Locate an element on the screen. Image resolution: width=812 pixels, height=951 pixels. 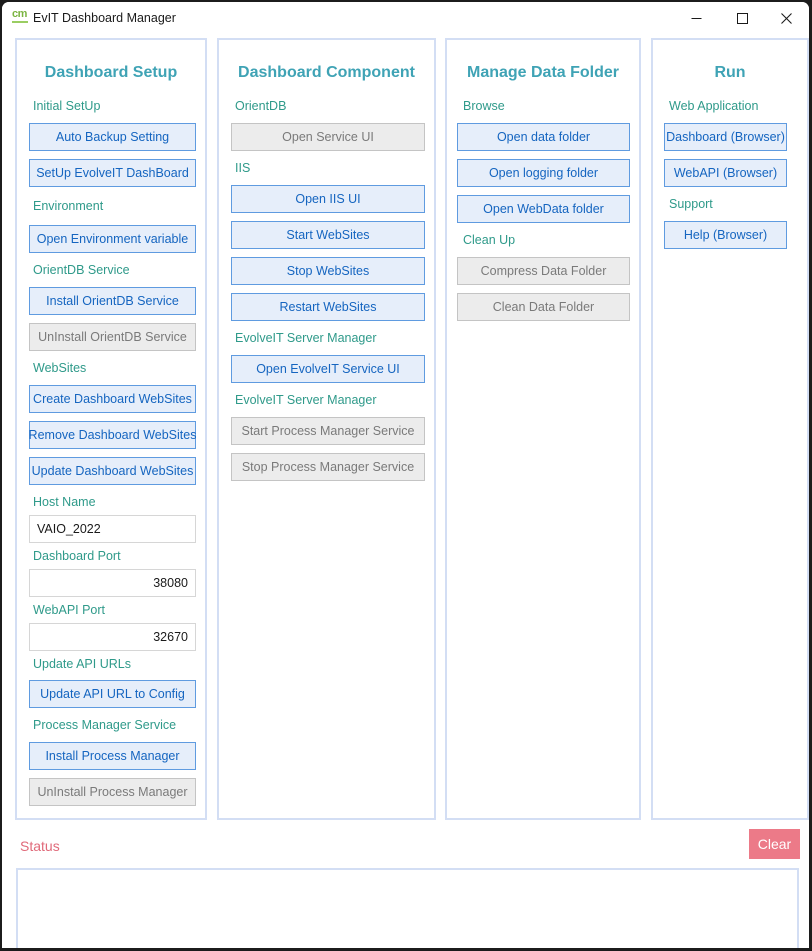
create-websites-button: Create Dashboard WebSites is located at coordinates (112, 399).